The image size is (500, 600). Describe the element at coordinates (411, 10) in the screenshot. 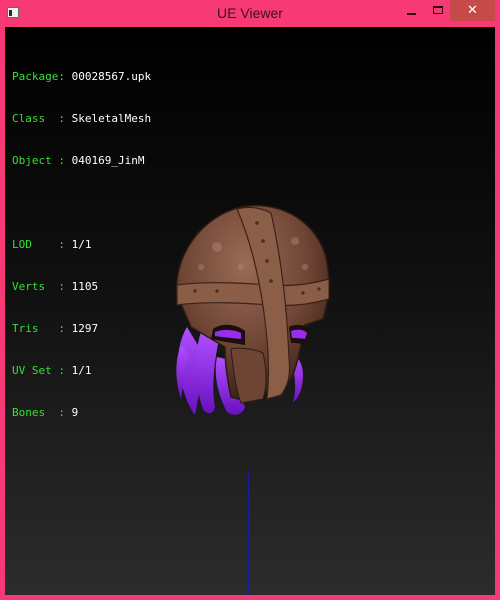

I see `minimize-button` at that location.